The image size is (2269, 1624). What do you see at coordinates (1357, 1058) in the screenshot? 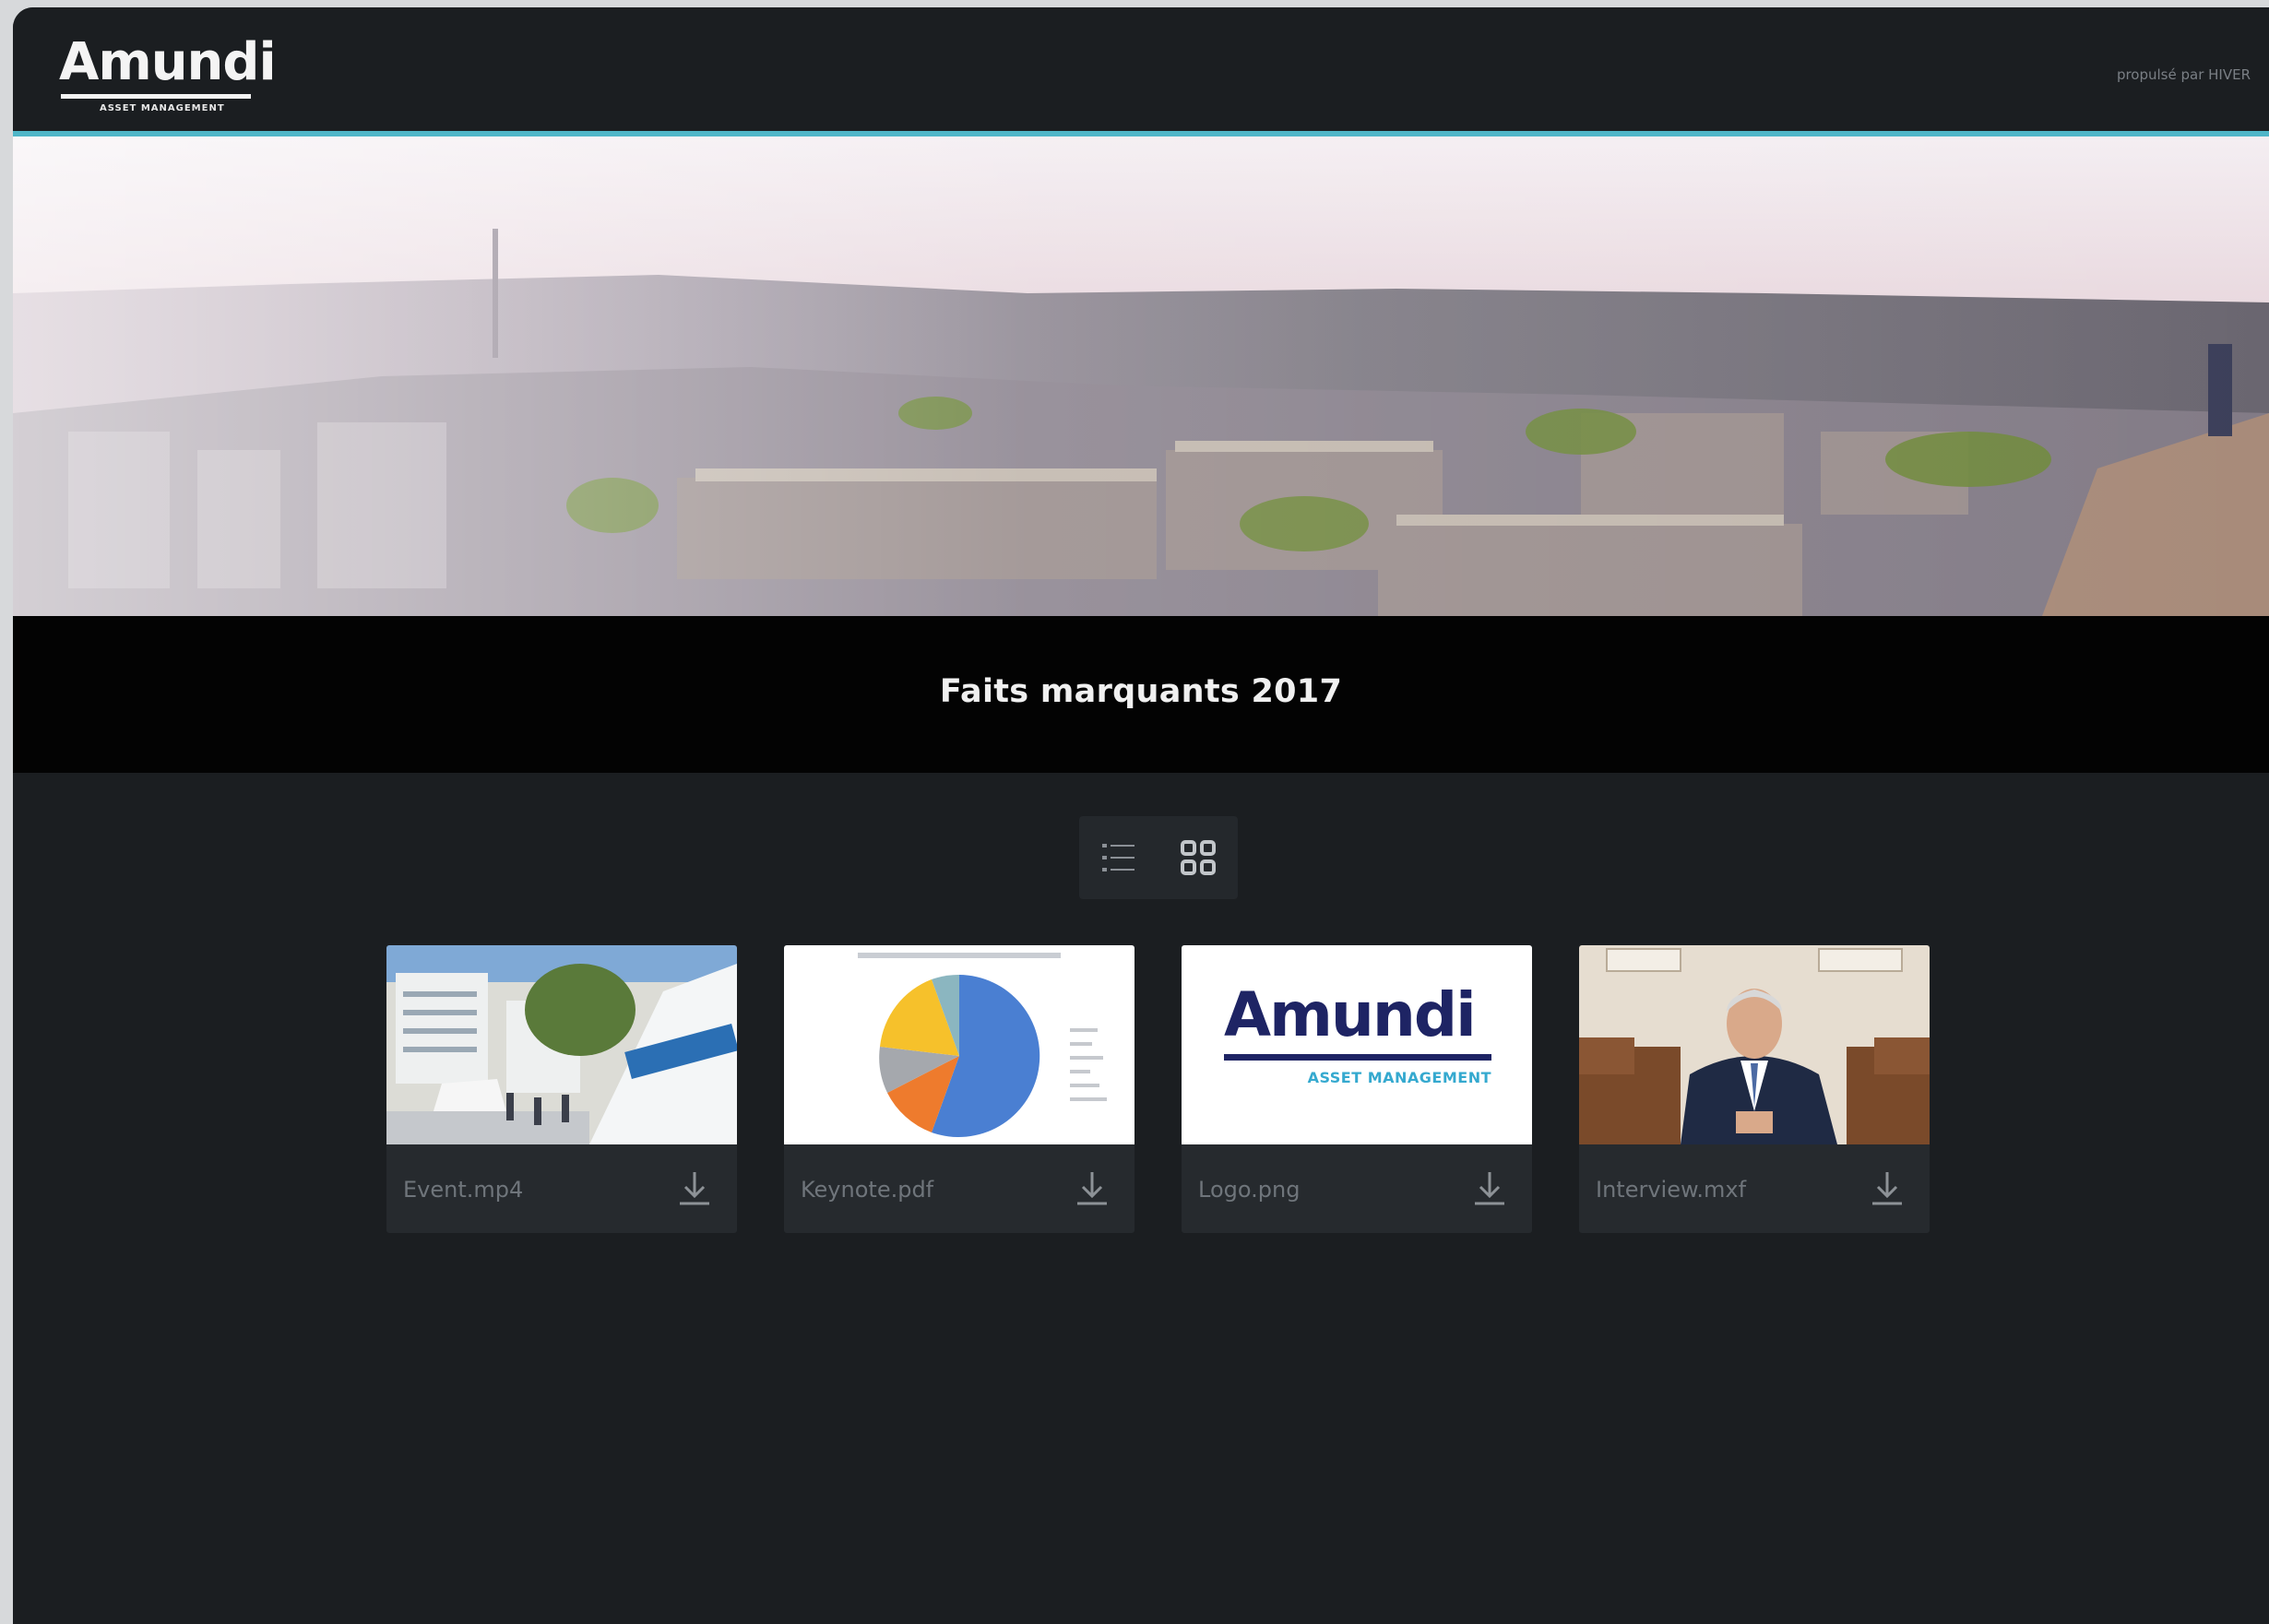
I see `thumb-logo-underline` at bounding box center [1357, 1058].